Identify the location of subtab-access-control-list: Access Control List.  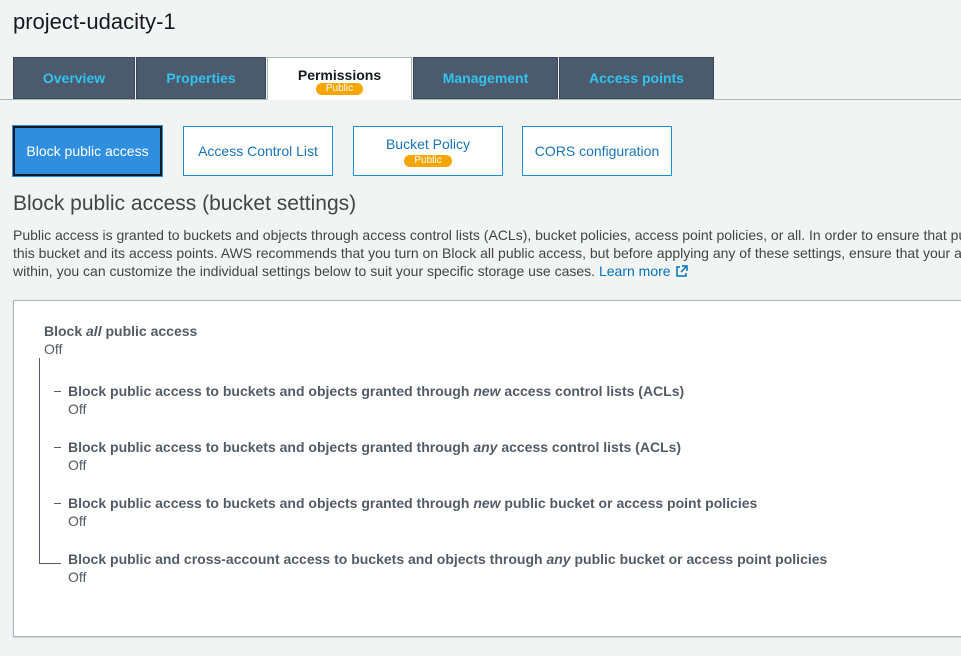
(258, 151).